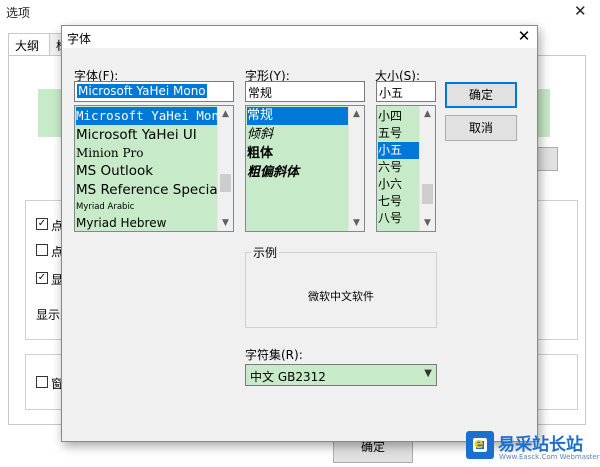  I want to click on style-list-item-bold: 粗体, so click(297, 154).